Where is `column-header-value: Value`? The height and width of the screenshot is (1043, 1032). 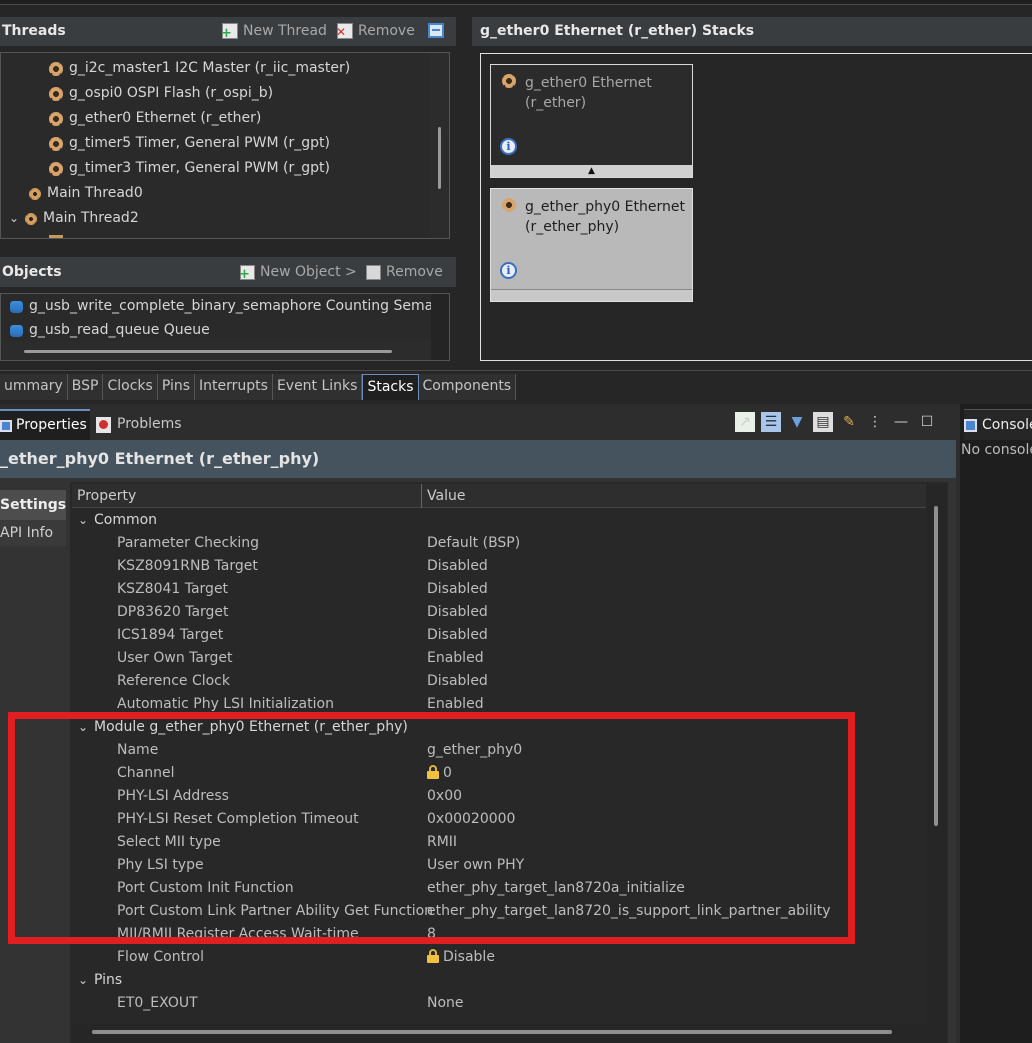 column-header-value: Value is located at coordinates (446, 496).